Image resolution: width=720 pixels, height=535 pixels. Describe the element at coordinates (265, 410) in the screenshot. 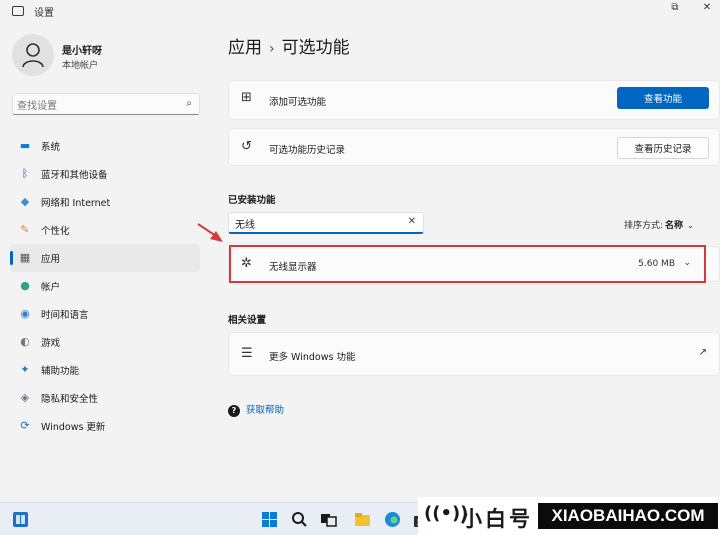

I see `get-help-label: 获取帮助` at that location.